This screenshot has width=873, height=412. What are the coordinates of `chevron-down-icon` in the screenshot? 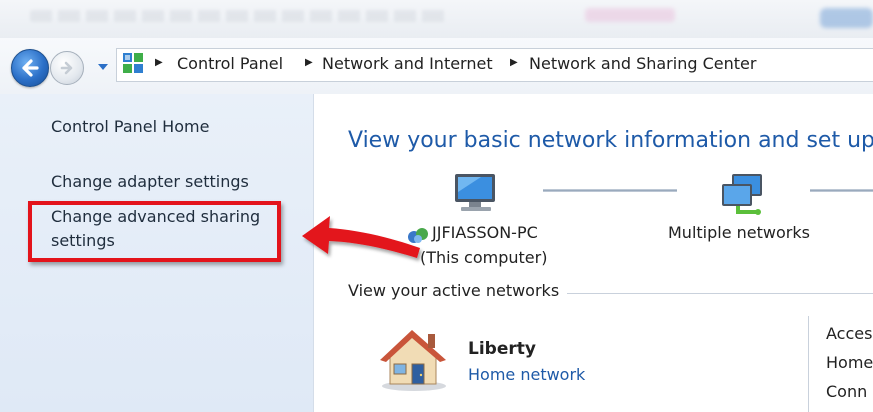 It's located at (103, 67).